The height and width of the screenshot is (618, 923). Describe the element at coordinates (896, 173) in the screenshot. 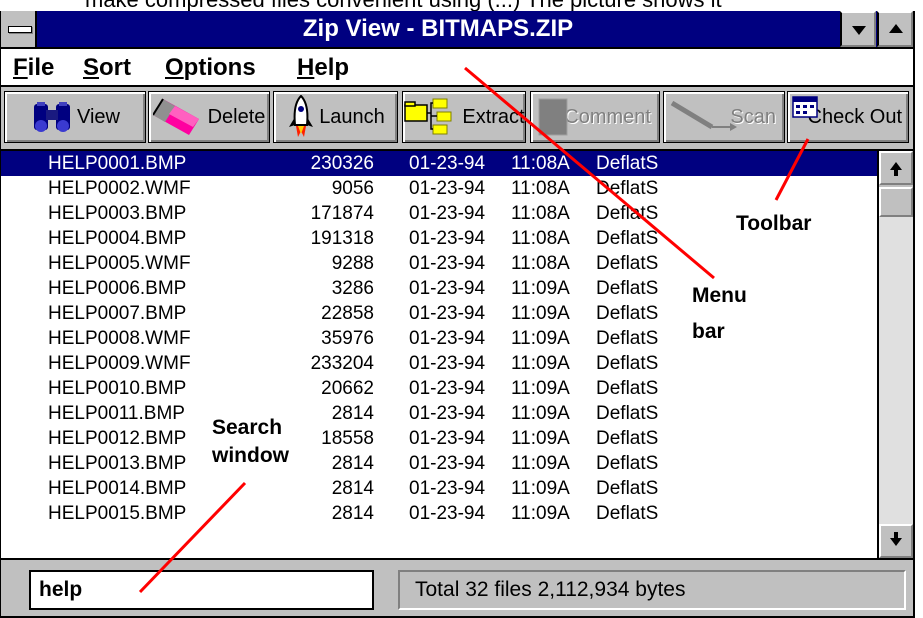

I see `arrow-up-stem` at that location.